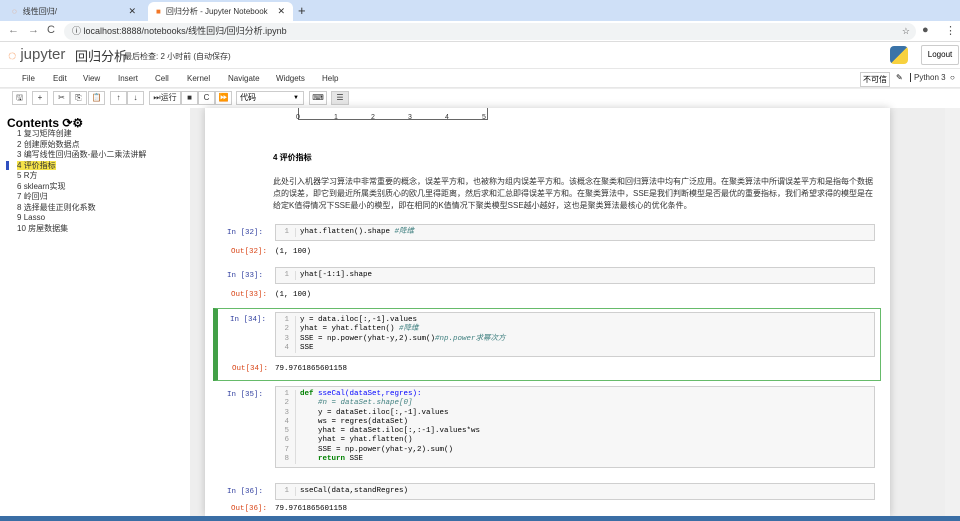 This screenshot has width=960, height=521. I want to click on jupyter-favicon-icon: ■, so click(158, 11).